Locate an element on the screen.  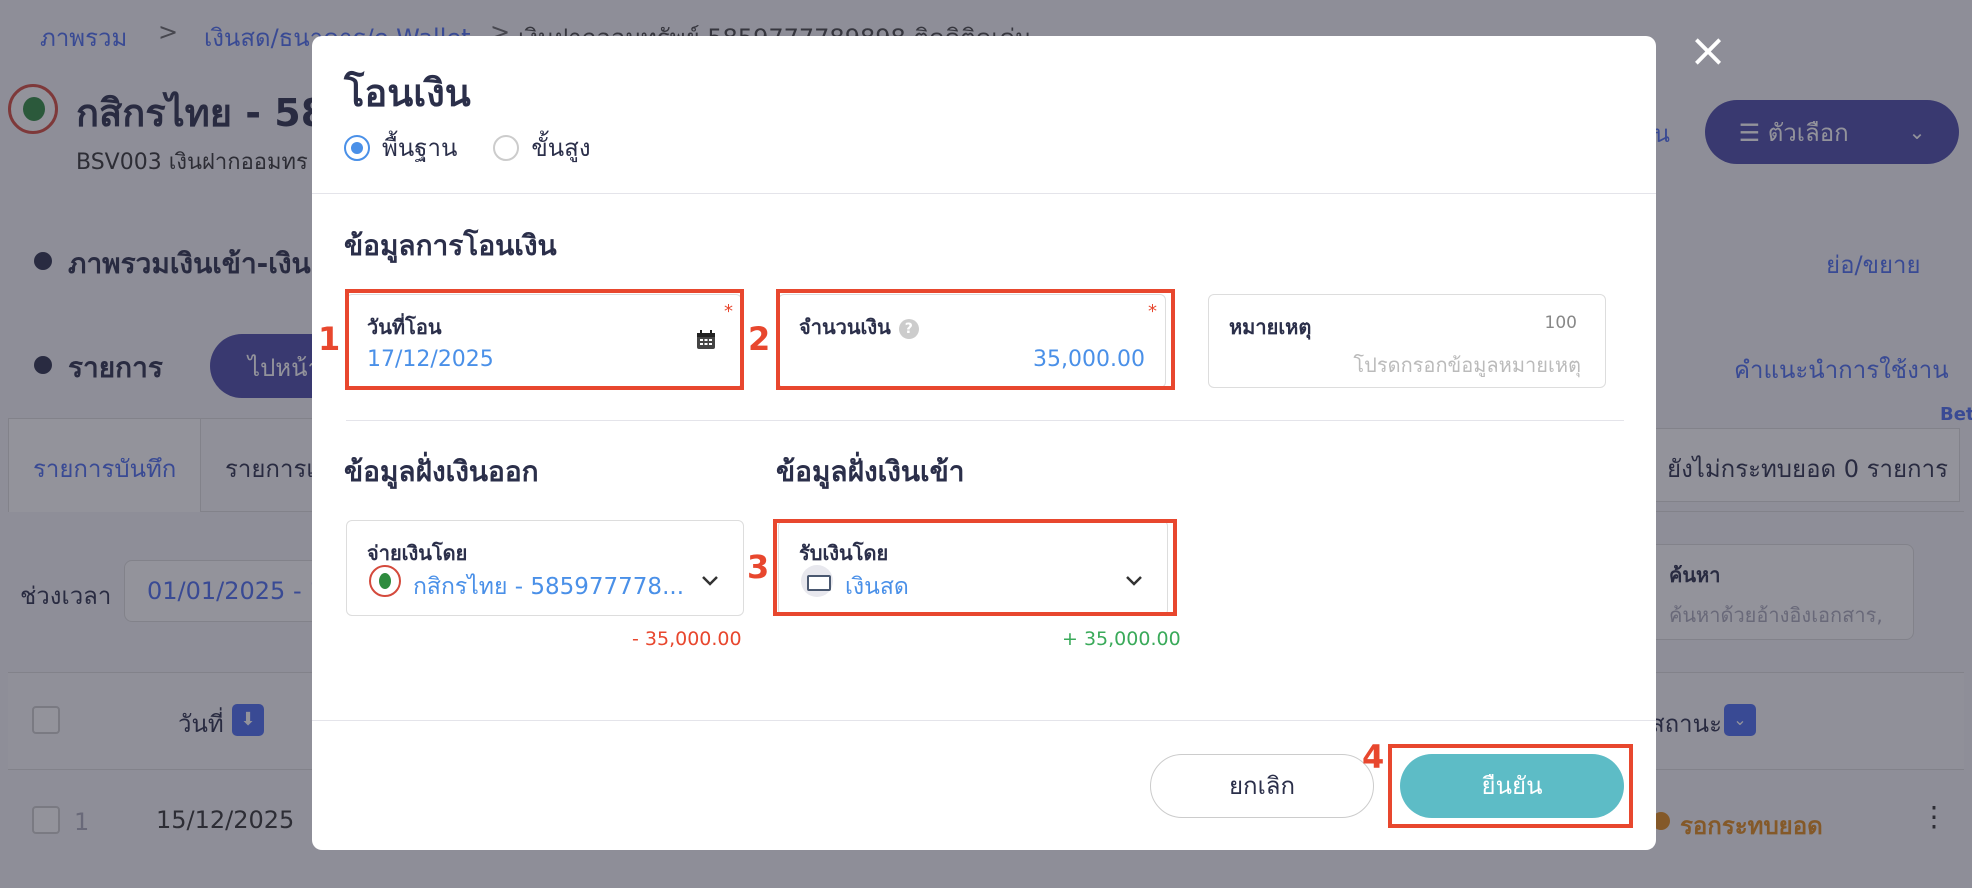
kbank-logo-icon is located at coordinates (385, 581).